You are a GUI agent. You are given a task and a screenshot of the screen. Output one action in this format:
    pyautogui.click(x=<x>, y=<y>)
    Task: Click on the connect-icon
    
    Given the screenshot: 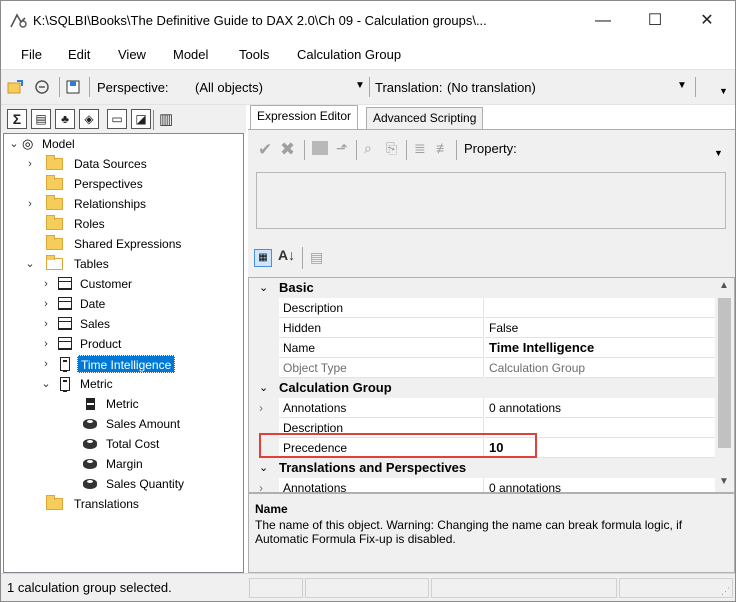 What is the action you would take?
    pyautogui.click(x=42, y=88)
    